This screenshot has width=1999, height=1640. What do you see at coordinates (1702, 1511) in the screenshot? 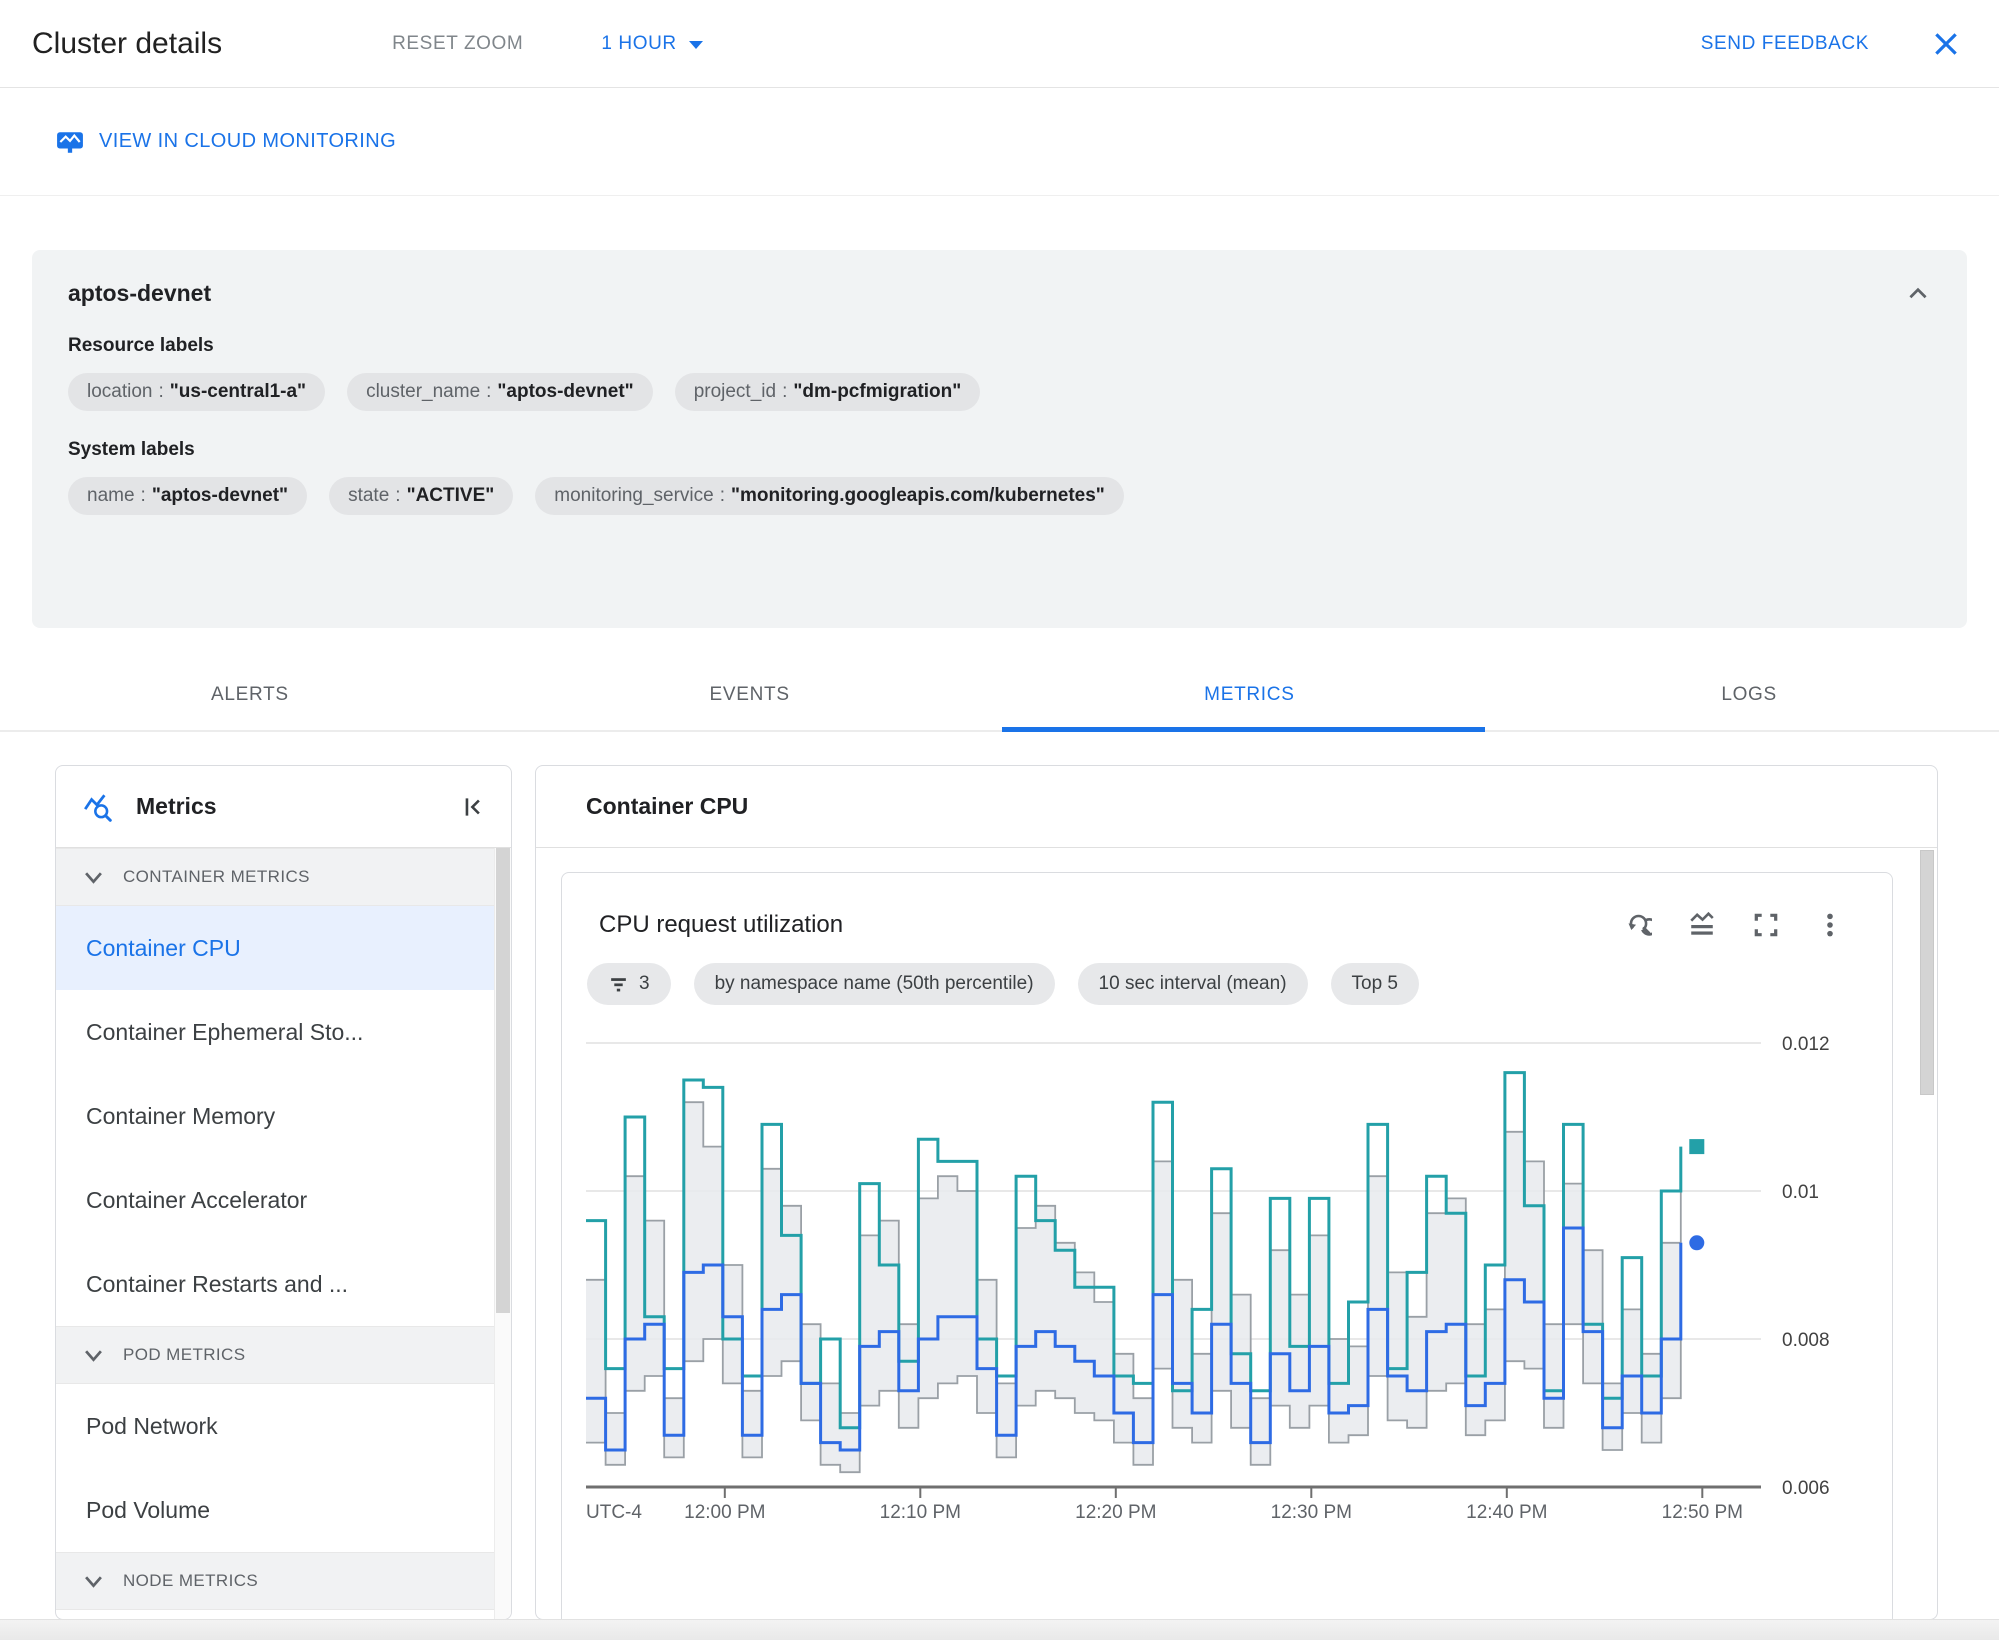
I see `svg-text: 12:50 PM` at bounding box center [1702, 1511].